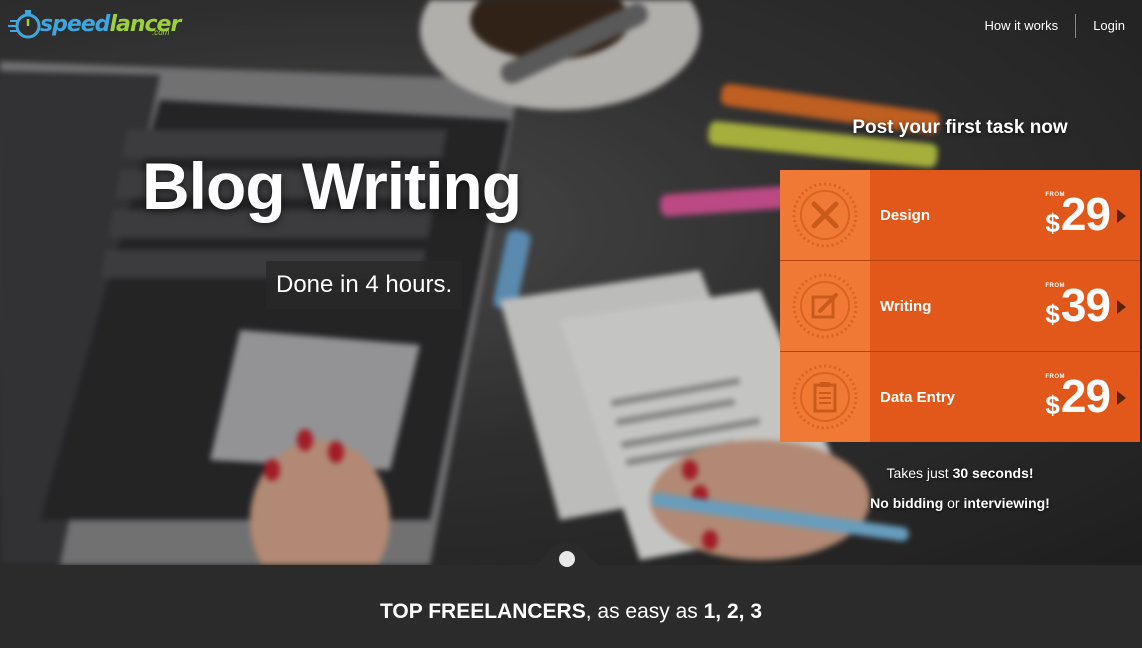  I want to click on time-note-text: Takes just, so click(919, 473).